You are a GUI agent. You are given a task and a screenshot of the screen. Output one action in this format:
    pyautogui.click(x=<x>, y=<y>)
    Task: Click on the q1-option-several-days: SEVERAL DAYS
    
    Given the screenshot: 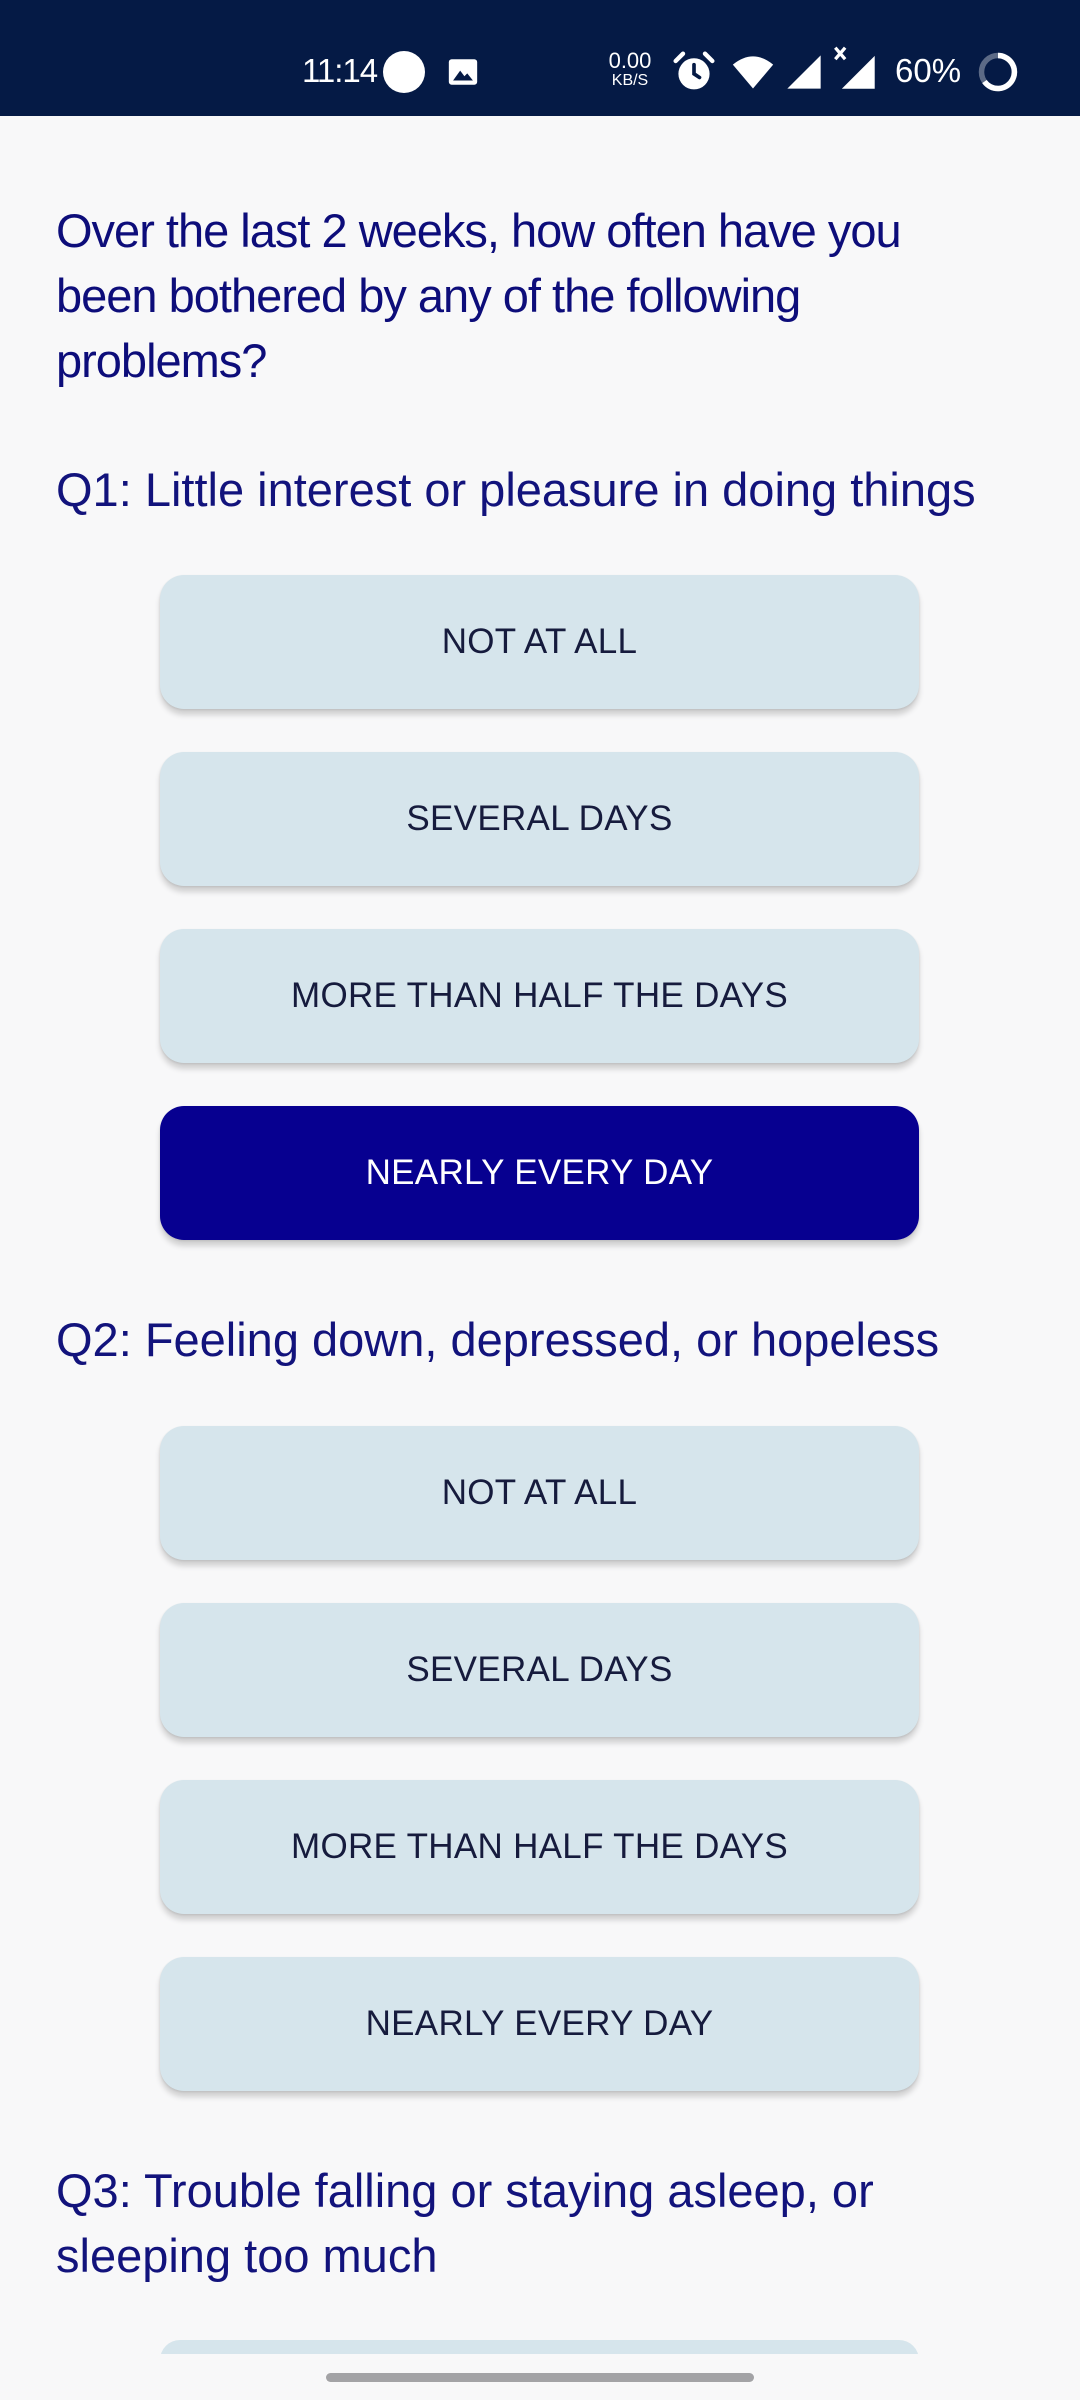 What is the action you would take?
    pyautogui.click(x=539, y=819)
    